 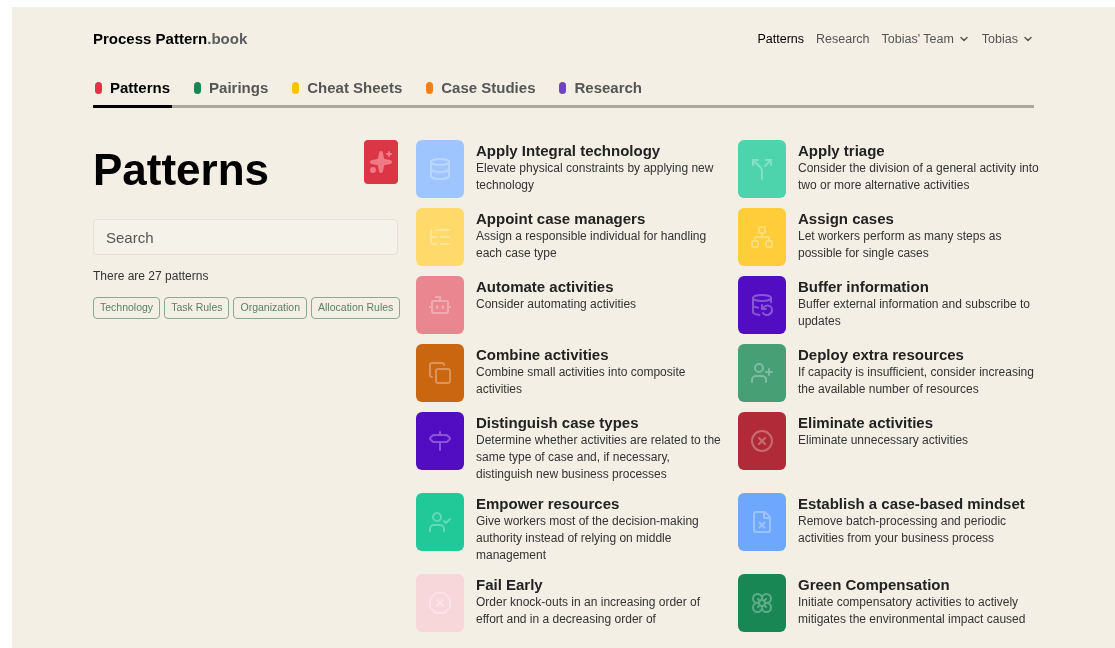 I want to click on nav-link: Research, so click(x=843, y=39).